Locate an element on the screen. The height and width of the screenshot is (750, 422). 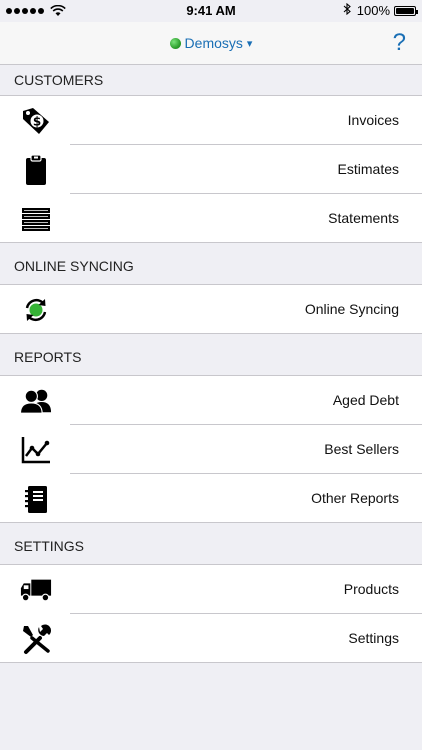
menu-item-invoices: $ Invoices is located at coordinates (211, 120).